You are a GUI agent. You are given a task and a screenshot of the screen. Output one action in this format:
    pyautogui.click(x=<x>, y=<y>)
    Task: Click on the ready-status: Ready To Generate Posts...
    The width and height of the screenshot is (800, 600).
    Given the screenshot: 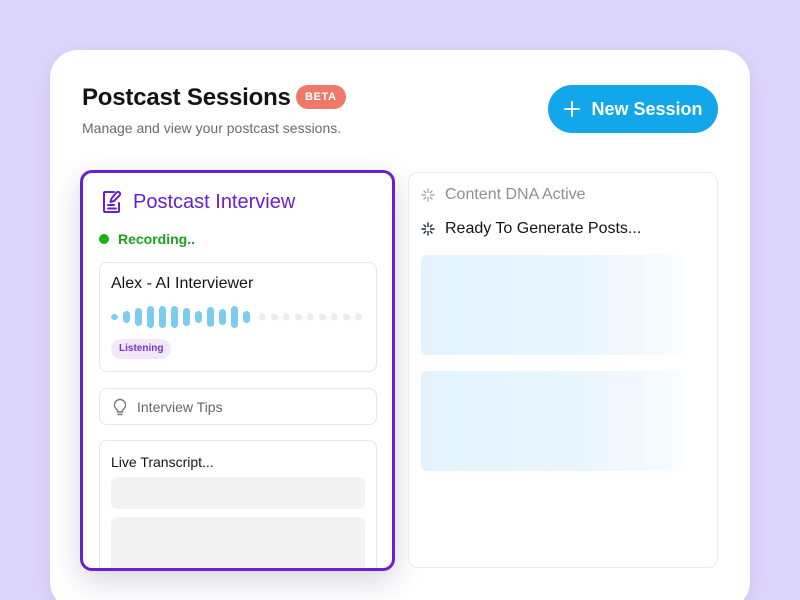 What is the action you would take?
    pyautogui.click(x=531, y=229)
    